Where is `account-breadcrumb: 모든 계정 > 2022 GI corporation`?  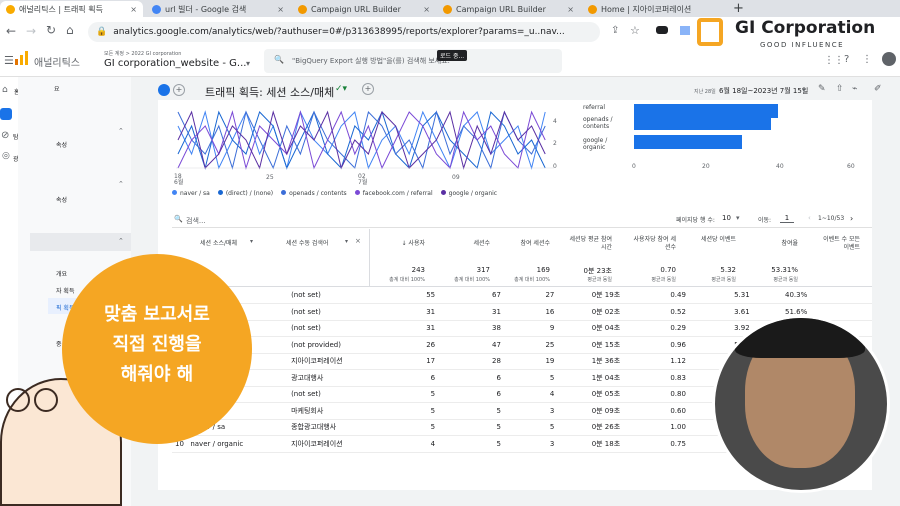
account-breadcrumb: 모든 계정 > 2022 GI corporation is located at coordinates (142, 53).